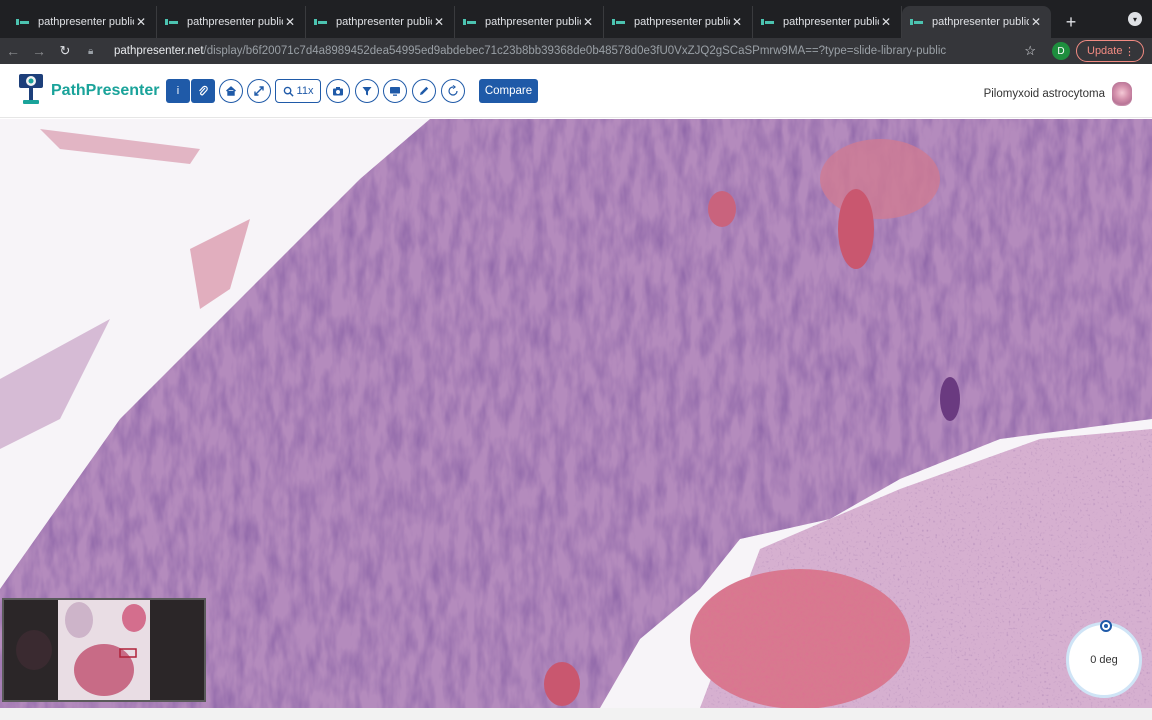 This screenshot has width=1152, height=720. I want to click on rotate-button, so click(453, 91).